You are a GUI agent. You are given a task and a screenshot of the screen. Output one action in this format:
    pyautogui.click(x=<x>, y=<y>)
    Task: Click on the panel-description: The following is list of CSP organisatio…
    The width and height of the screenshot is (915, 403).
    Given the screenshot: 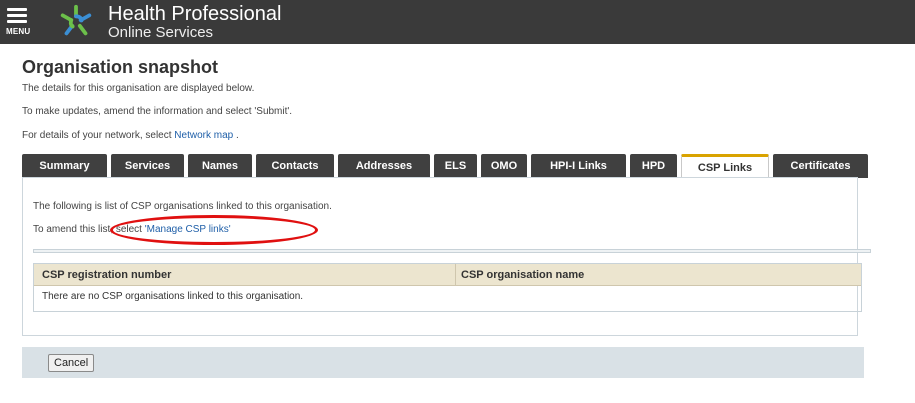 What is the action you would take?
    pyautogui.click(x=182, y=206)
    